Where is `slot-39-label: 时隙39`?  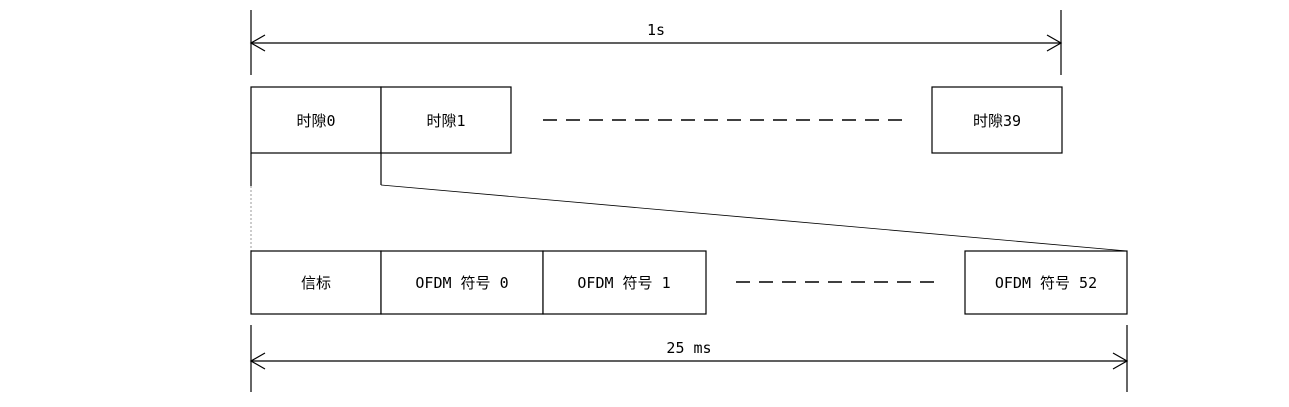
slot-39-label: 时隙39 is located at coordinates (997, 121).